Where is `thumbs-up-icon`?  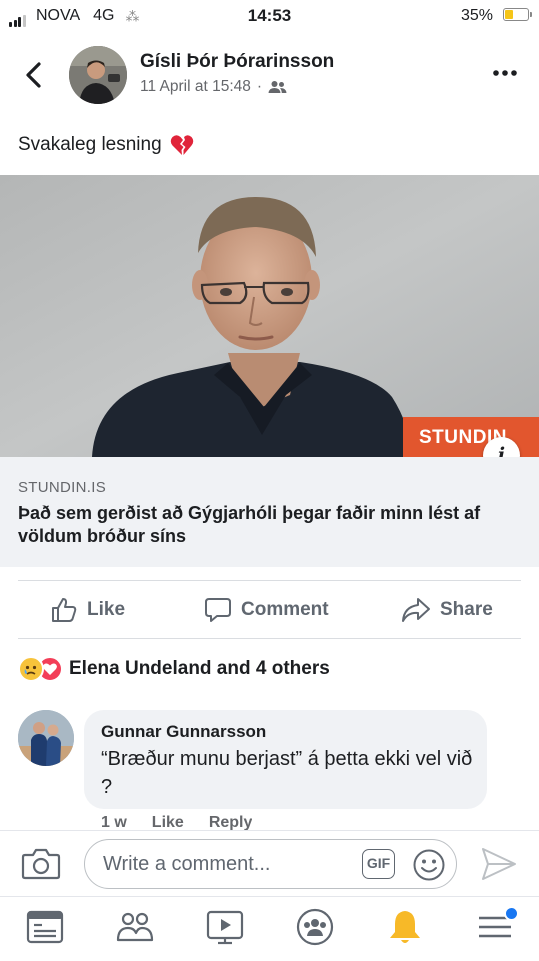
thumbs-up-icon is located at coordinates (64, 610).